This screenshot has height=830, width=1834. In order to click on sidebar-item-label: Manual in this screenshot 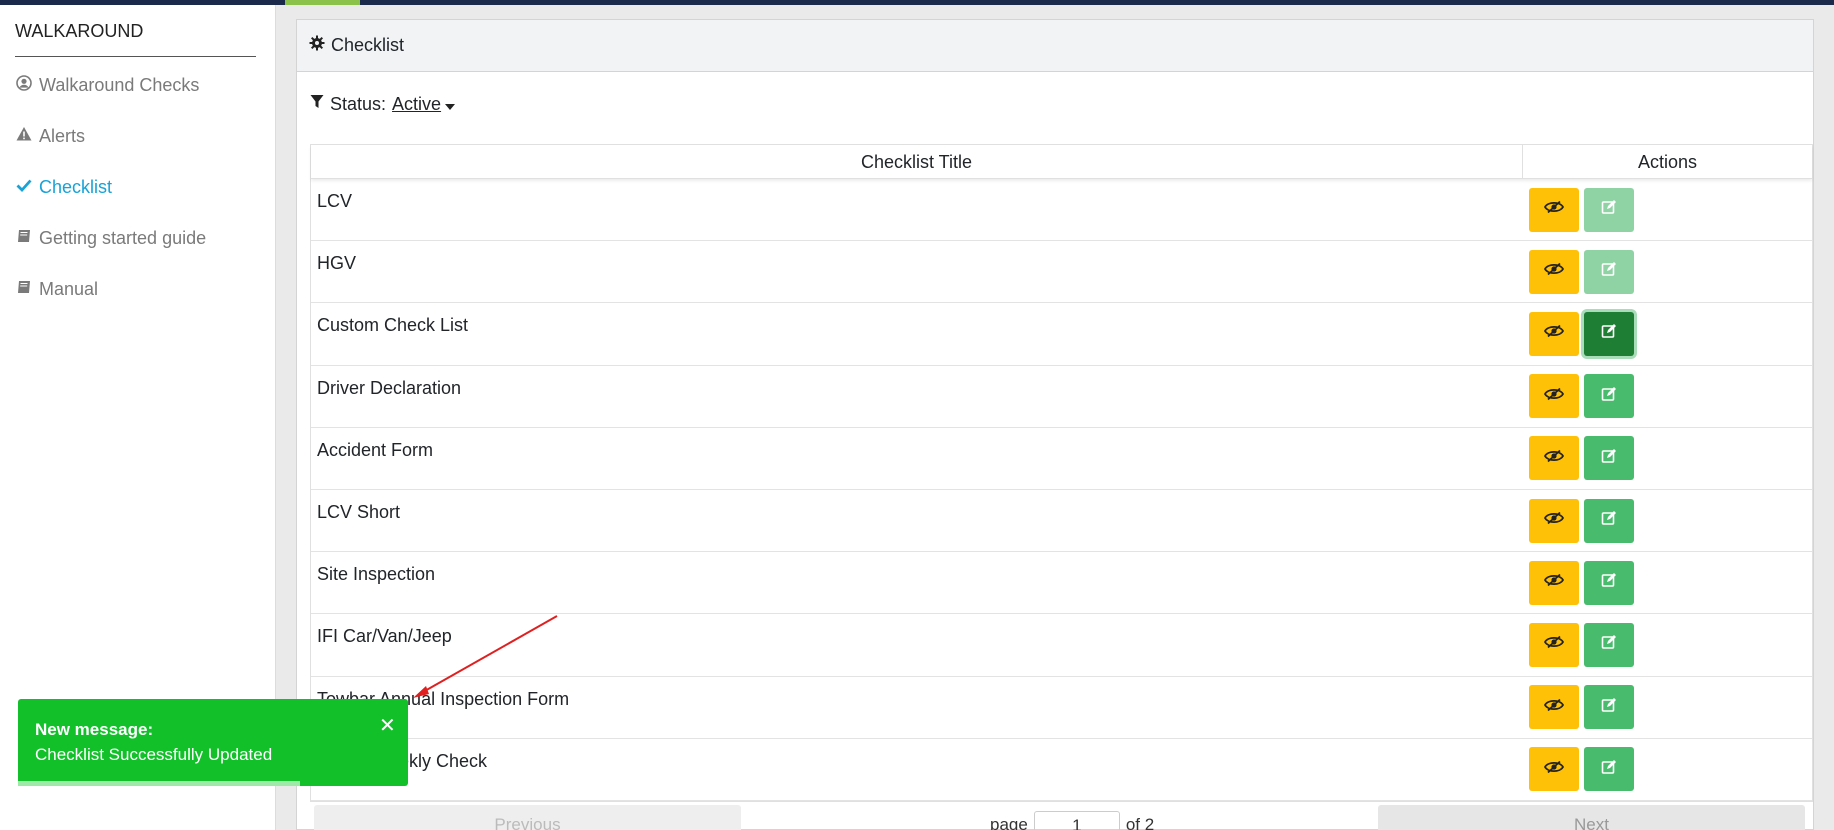, I will do `click(69, 288)`.